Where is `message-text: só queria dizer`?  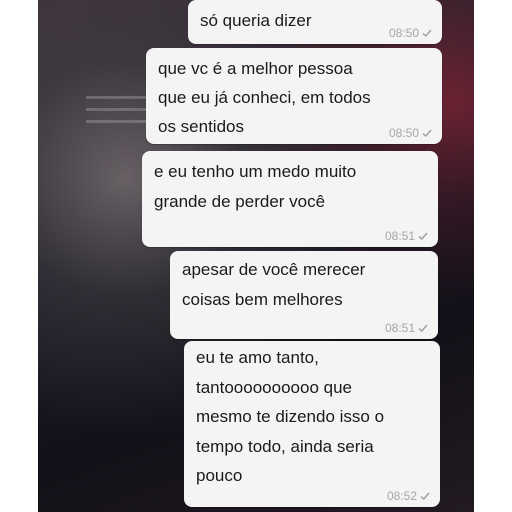 message-text: só queria dizer is located at coordinates (256, 20).